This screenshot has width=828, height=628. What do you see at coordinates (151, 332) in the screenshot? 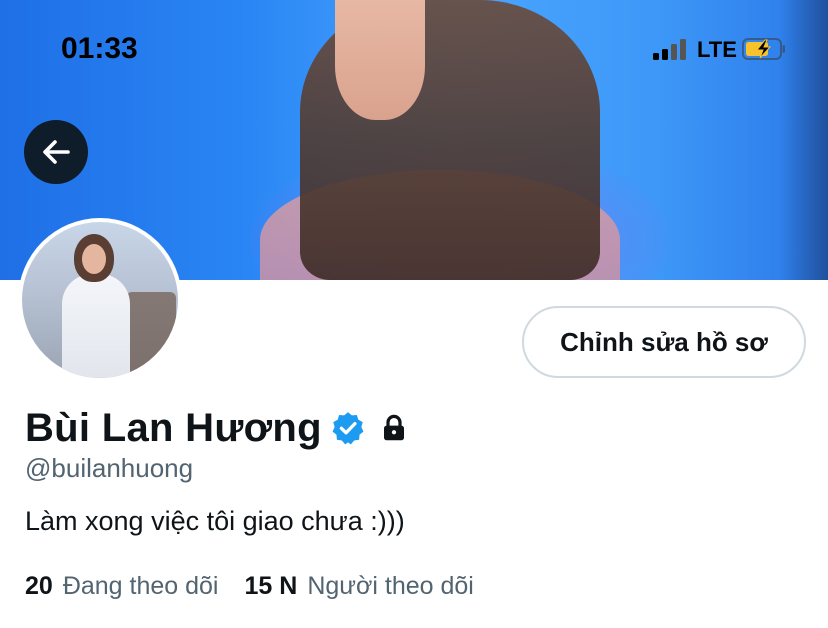
I see `avatar-chair` at bounding box center [151, 332].